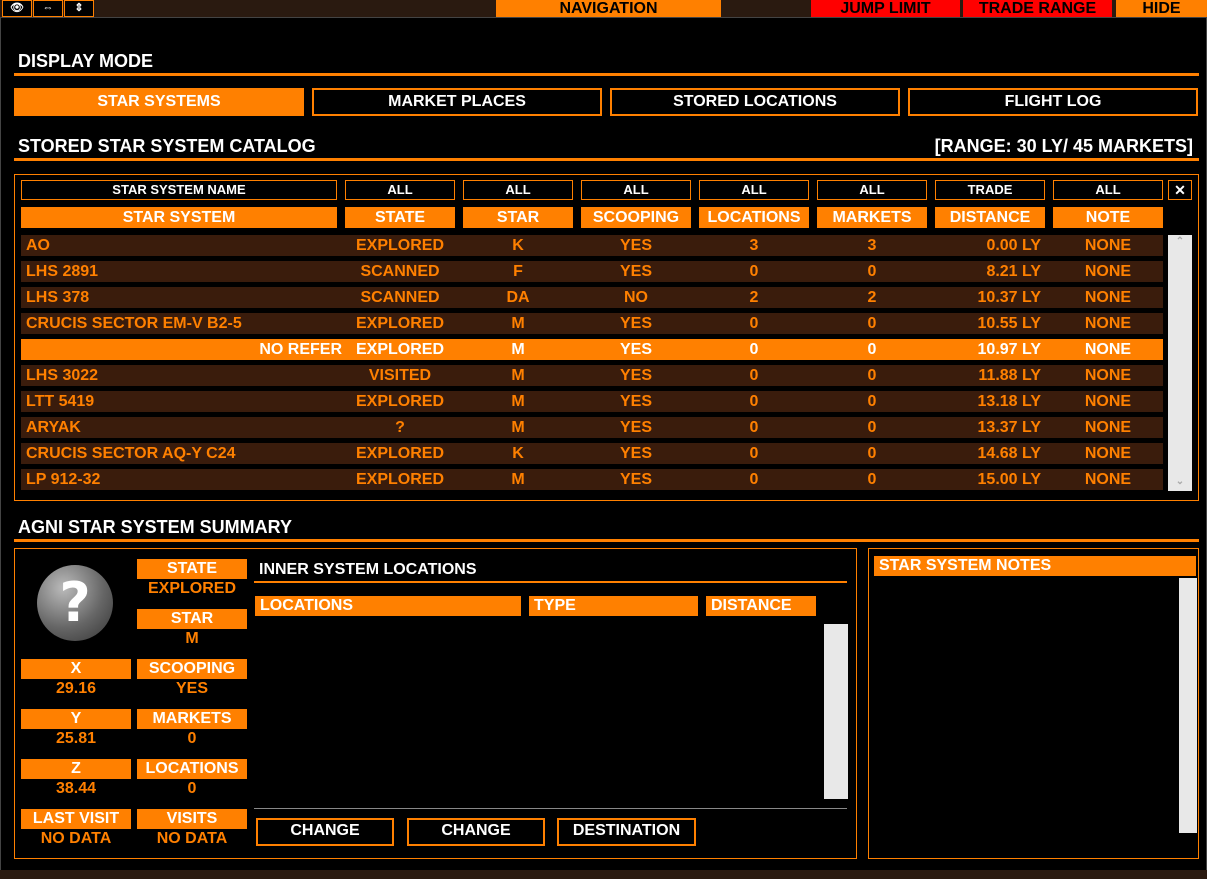  I want to click on inner-system-title: INNER SYSTEM LOCATIONS, so click(368, 569).